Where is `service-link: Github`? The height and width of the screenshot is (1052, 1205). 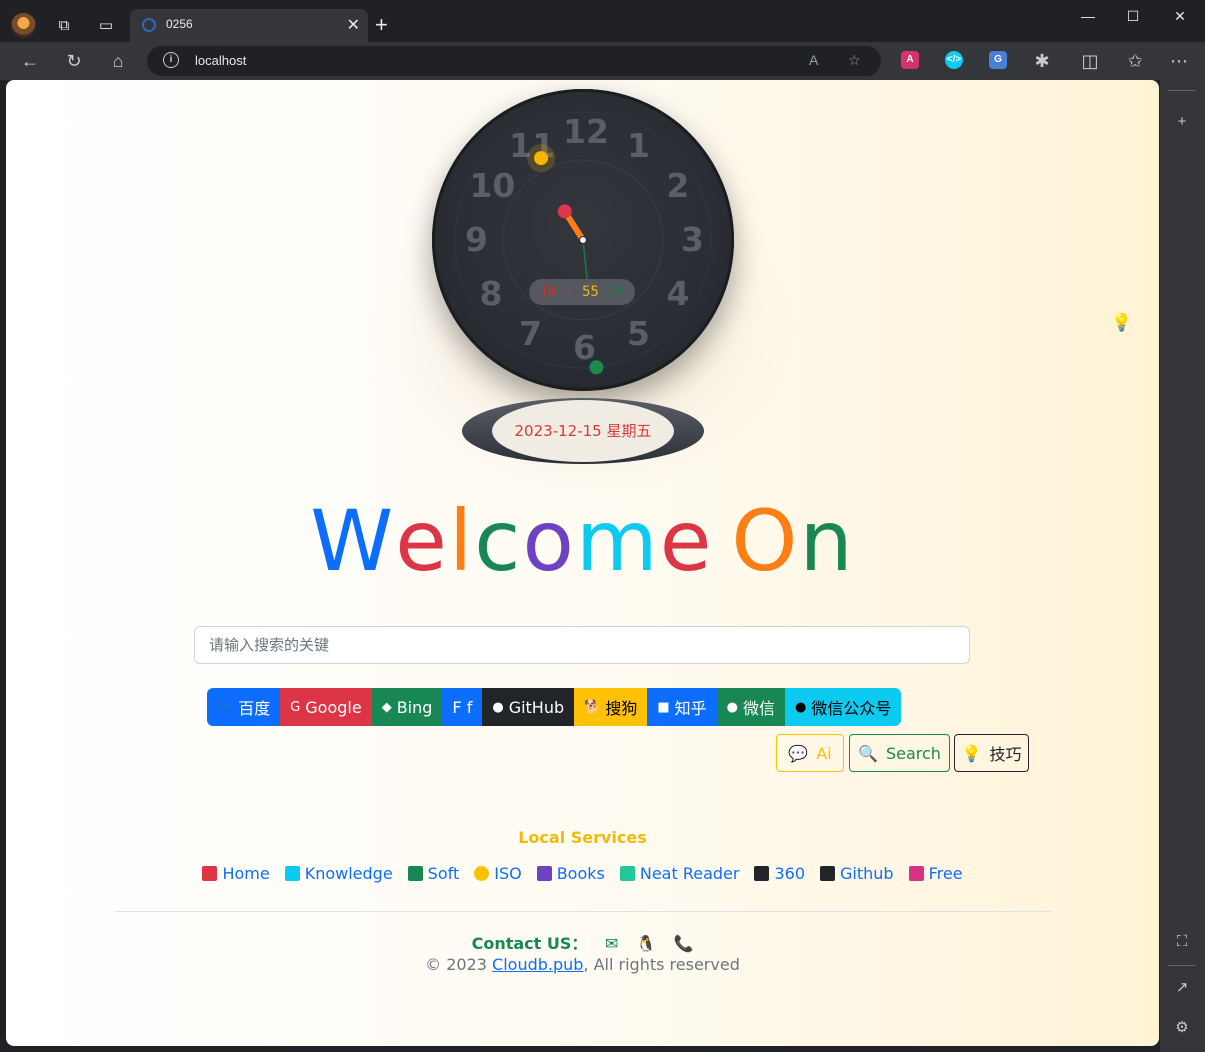 service-link: Github is located at coordinates (857, 873).